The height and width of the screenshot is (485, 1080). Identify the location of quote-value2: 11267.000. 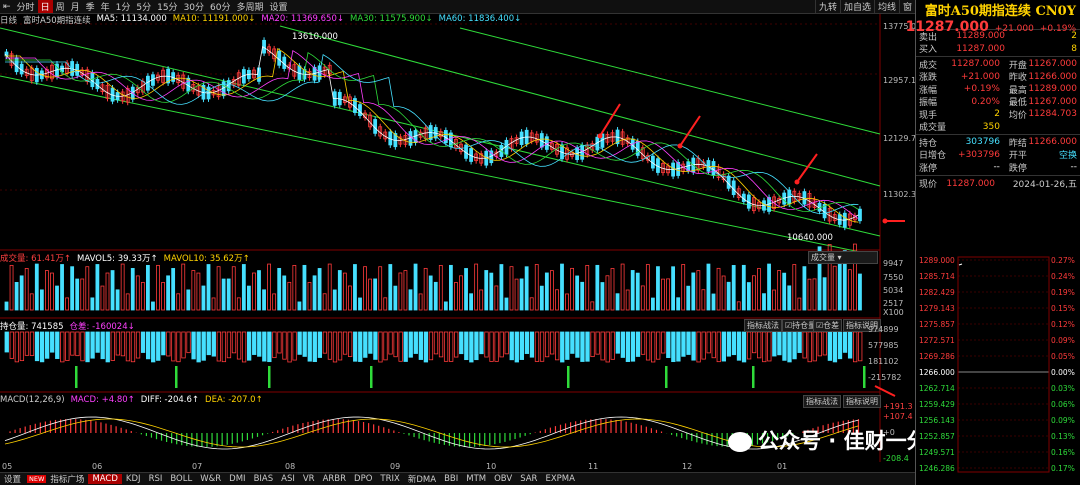
(1052, 64).